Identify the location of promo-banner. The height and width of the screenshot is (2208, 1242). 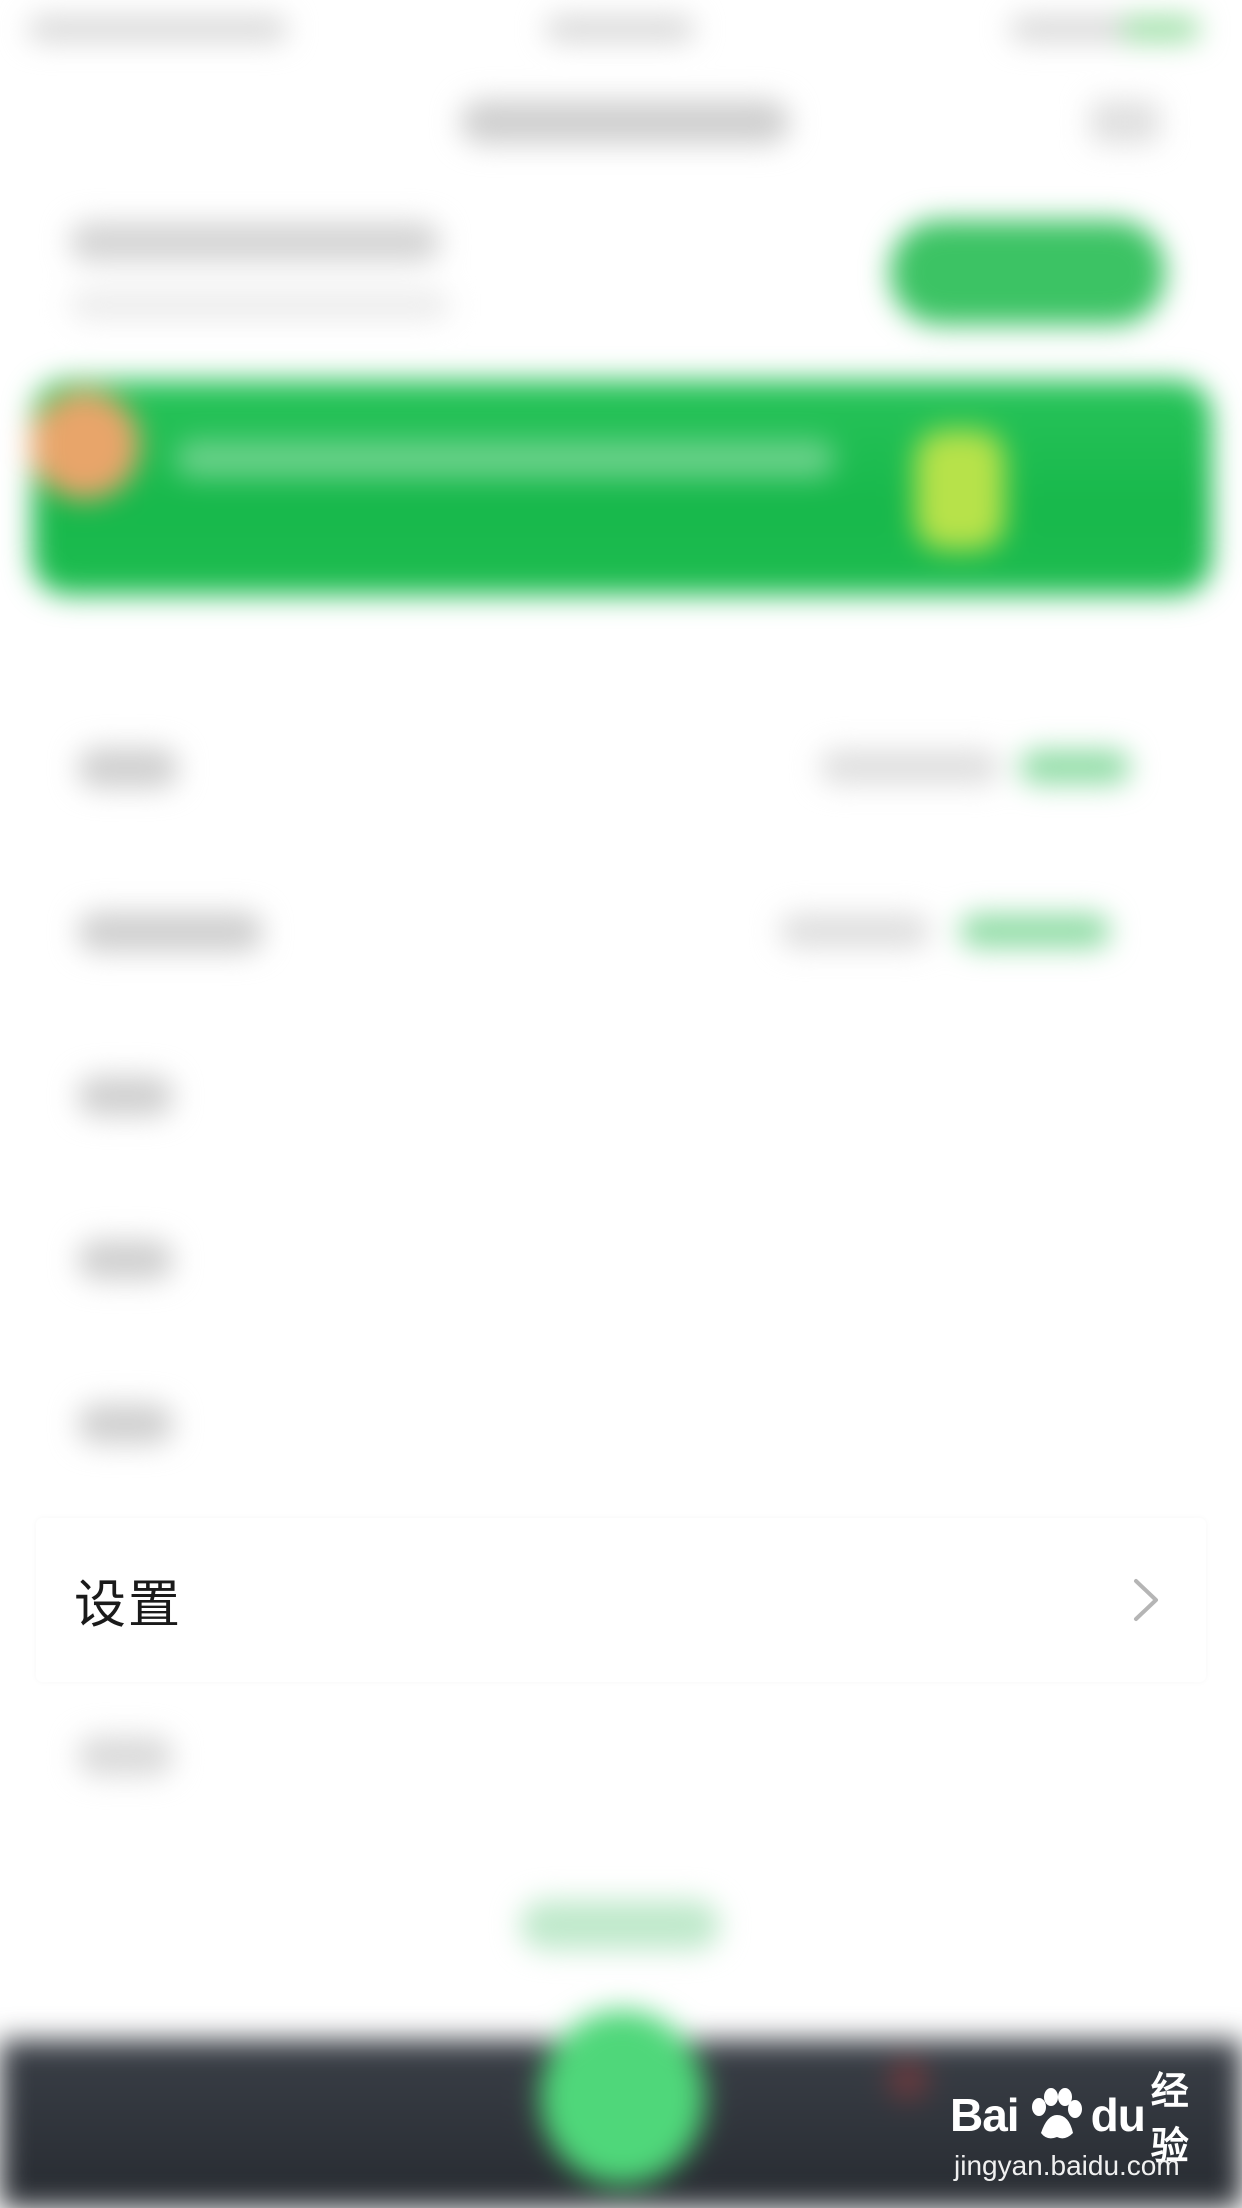
(622, 487).